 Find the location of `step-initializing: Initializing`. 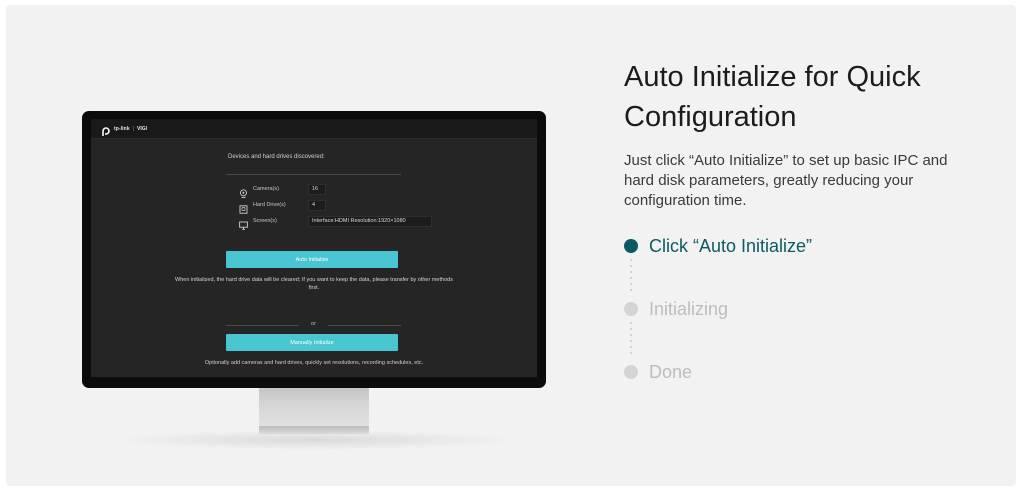

step-initializing: Initializing is located at coordinates (676, 309).